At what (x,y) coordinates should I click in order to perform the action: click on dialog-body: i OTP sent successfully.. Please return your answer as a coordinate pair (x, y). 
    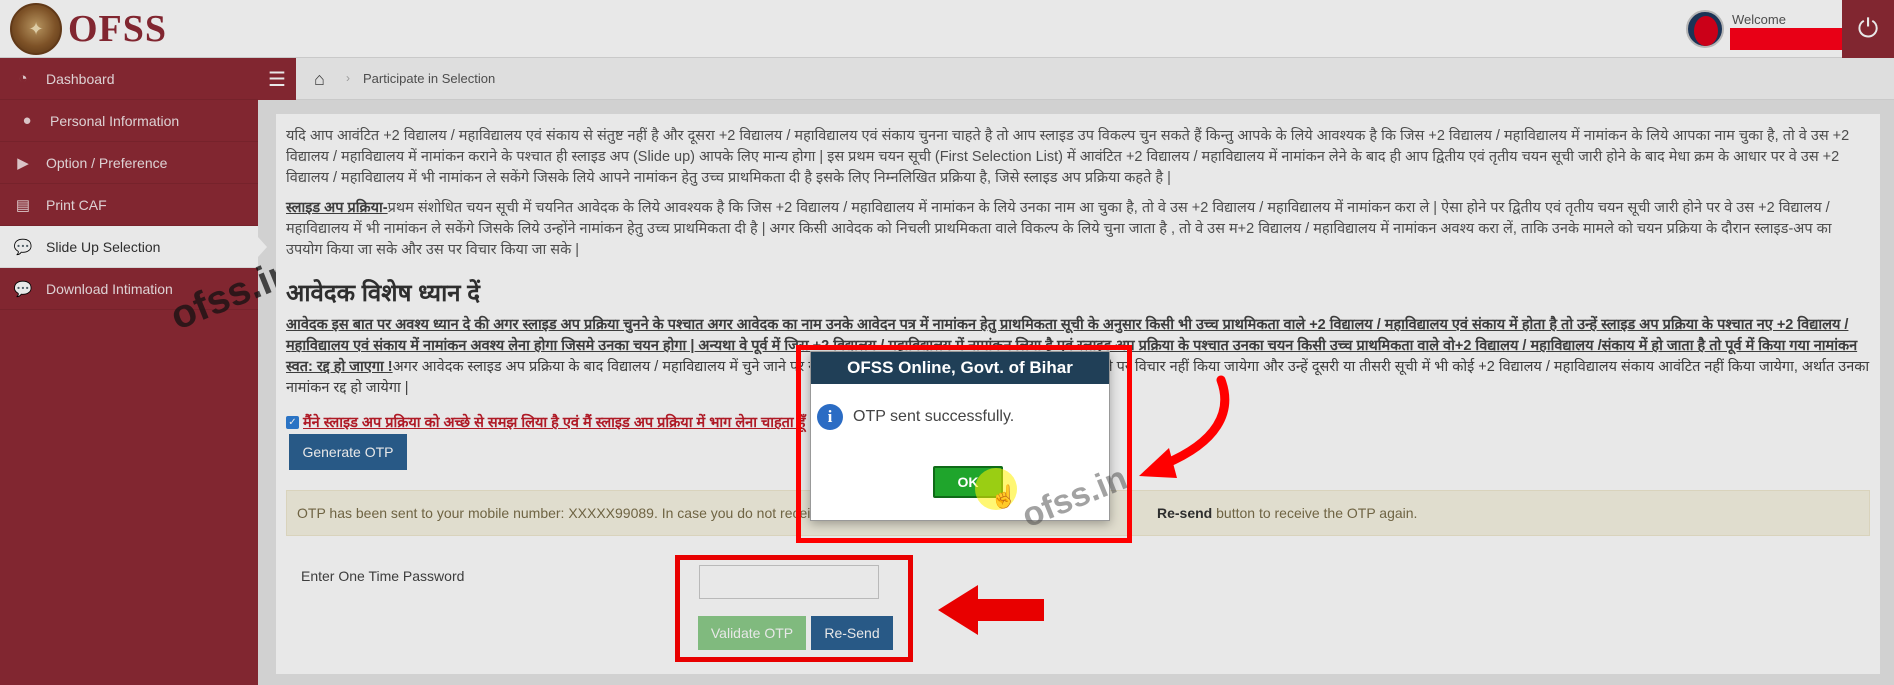
    Looking at the image, I should click on (915, 417).